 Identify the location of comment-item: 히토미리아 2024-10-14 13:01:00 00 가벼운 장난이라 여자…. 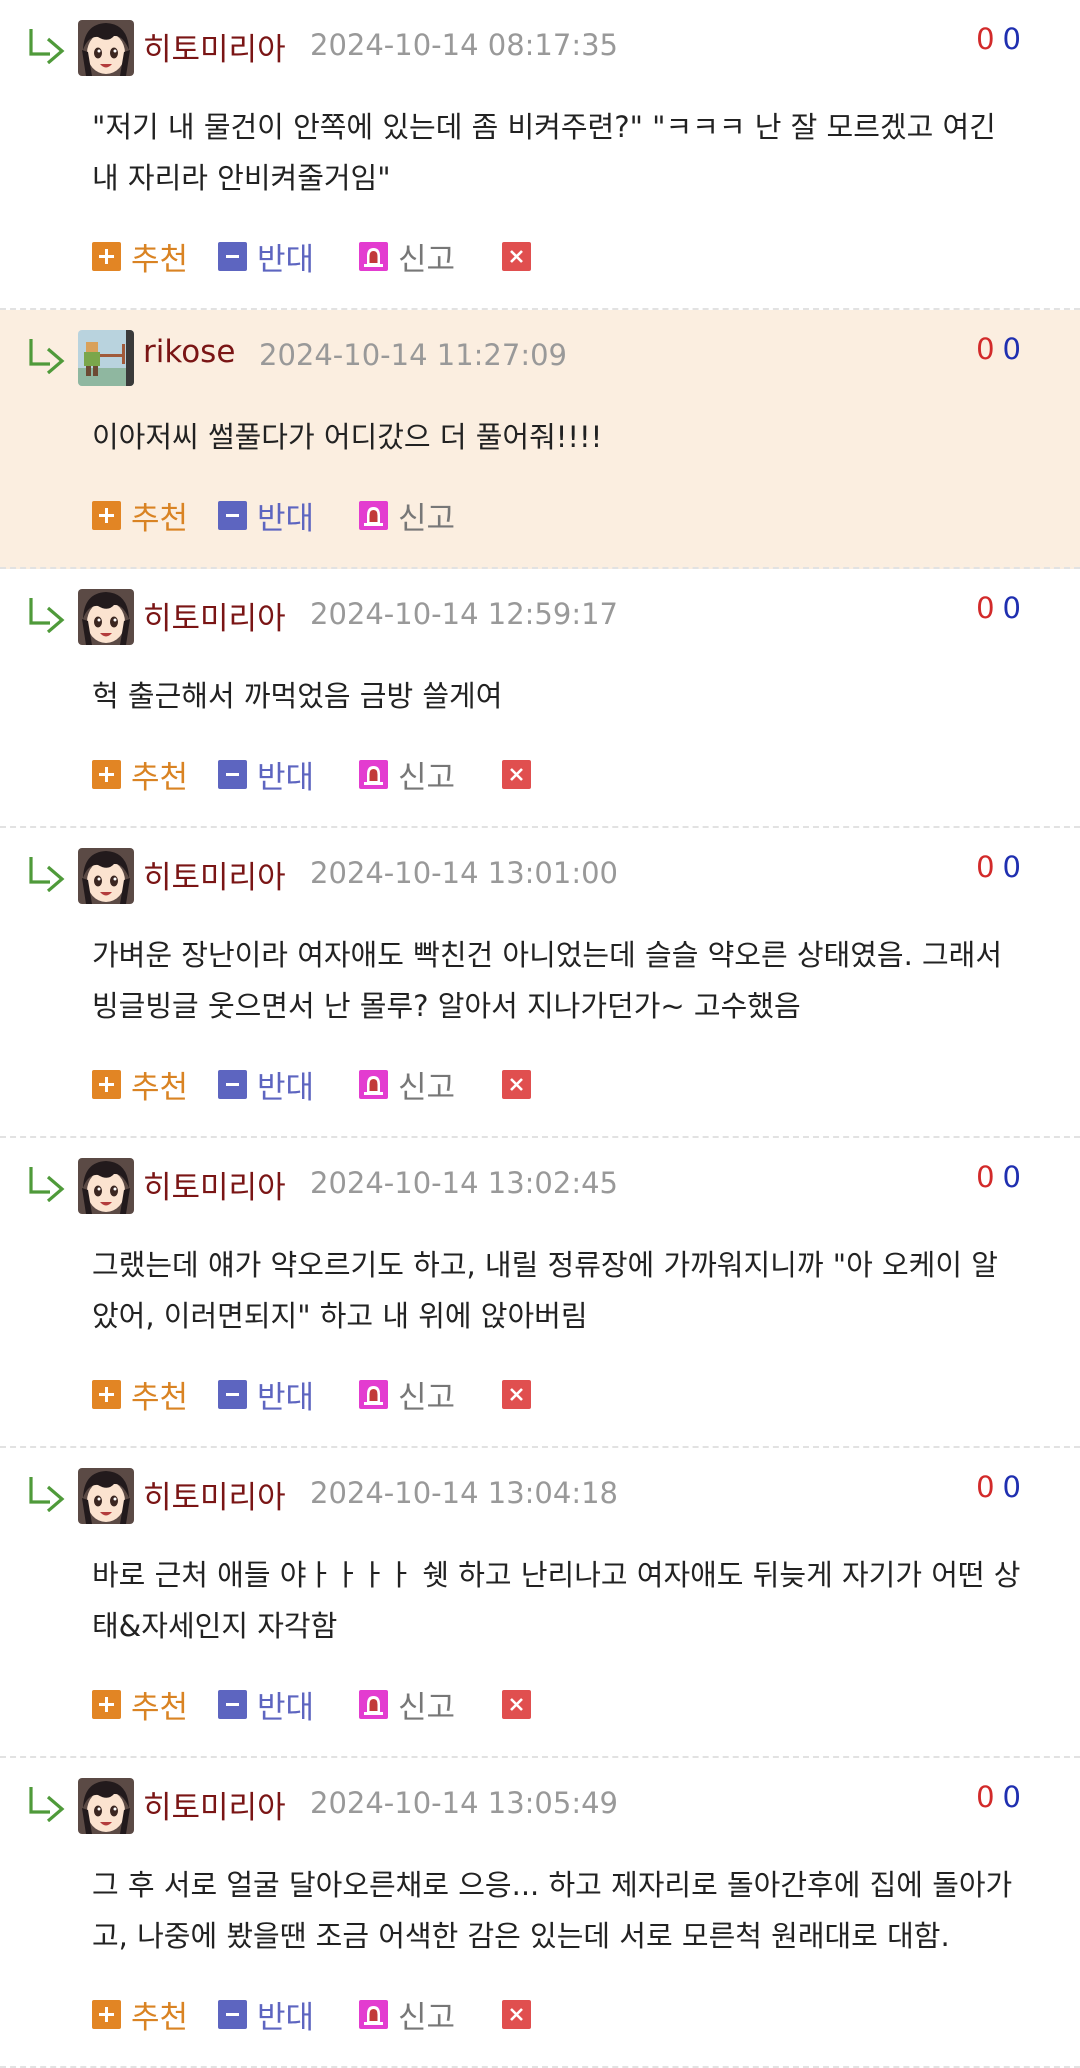
(540, 983).